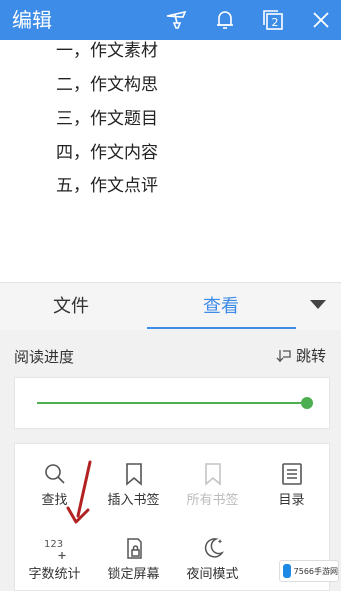 This screenshot has height=591, width=341. Describe the element at coordinates (311, 356) in the screenshot. I see `jump-label: 跳转` at that location.